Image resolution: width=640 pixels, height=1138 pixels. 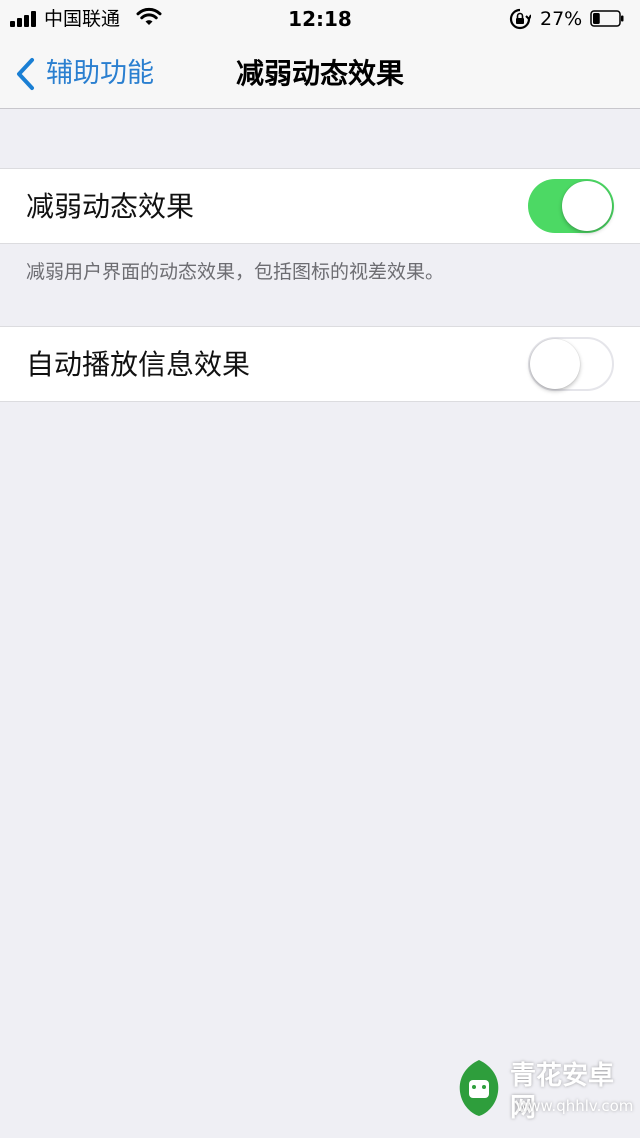 What do you see at coordinates (320, 364) in the screenshot?
I see `setting-row-auto-play-message-effects: 自动播放信息效果` at bounding box center [320, 364].